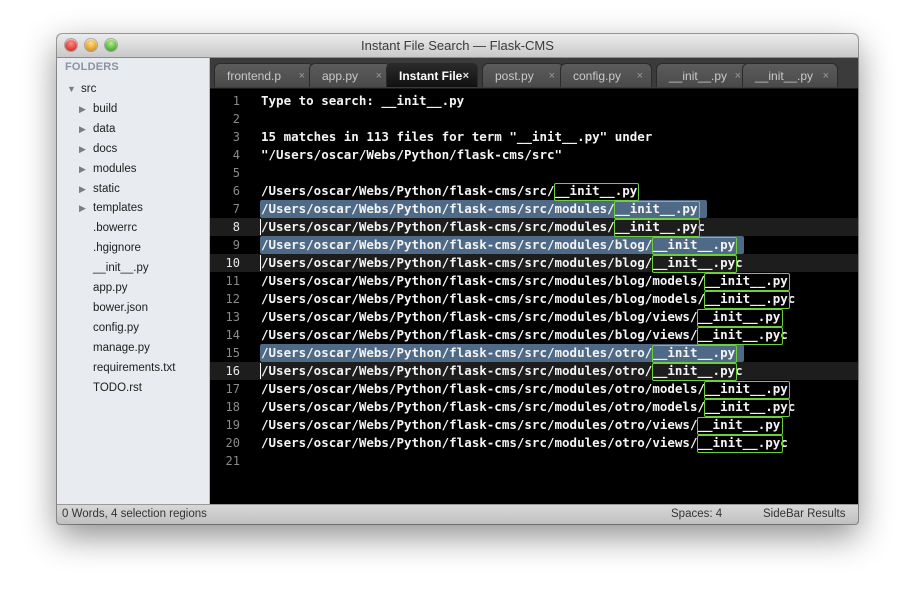 The image size is (915, 603). What do you see at coordinates (89, 89) in the screenshot?
I see `sidebar-item-label: src` at bounding box center [89, 89].